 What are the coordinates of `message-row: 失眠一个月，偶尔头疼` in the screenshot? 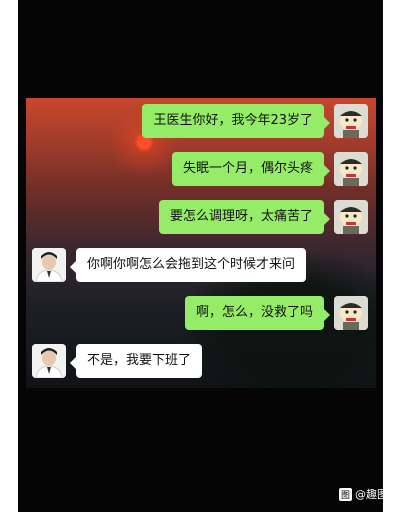 It's located at (269, 169).